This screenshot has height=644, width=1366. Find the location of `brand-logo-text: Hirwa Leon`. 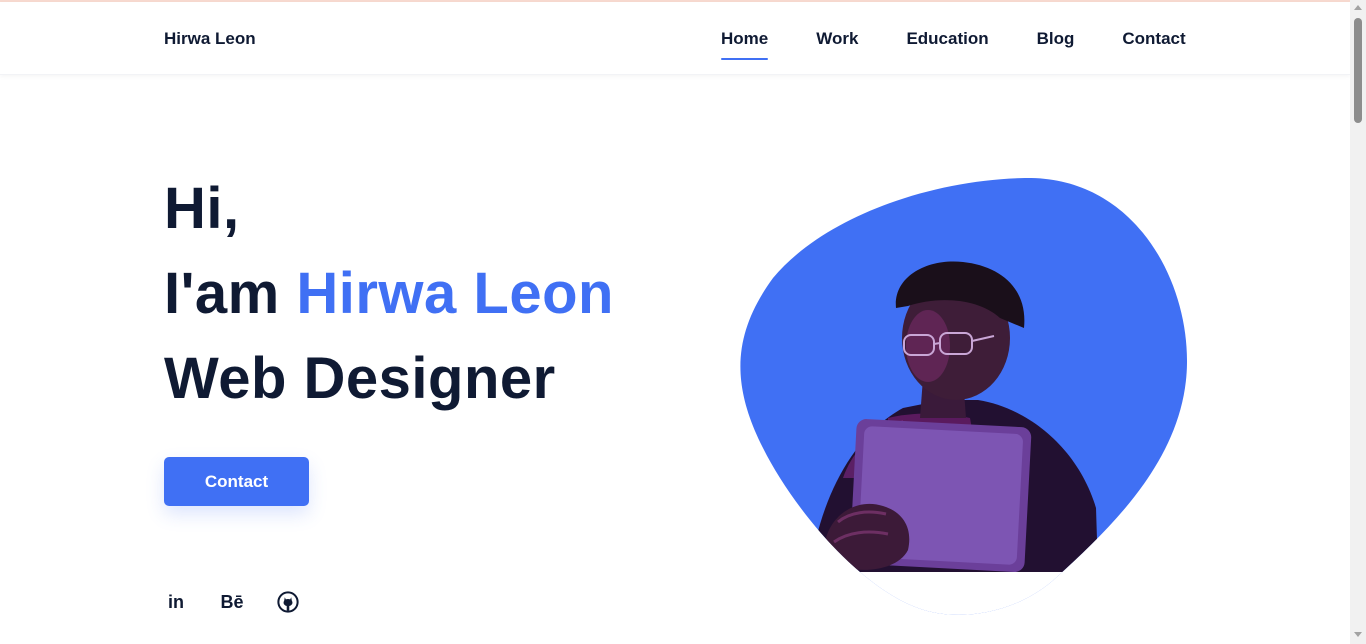

brand-logo-text: Hirwa Leon is located at coordinates (210, 39).